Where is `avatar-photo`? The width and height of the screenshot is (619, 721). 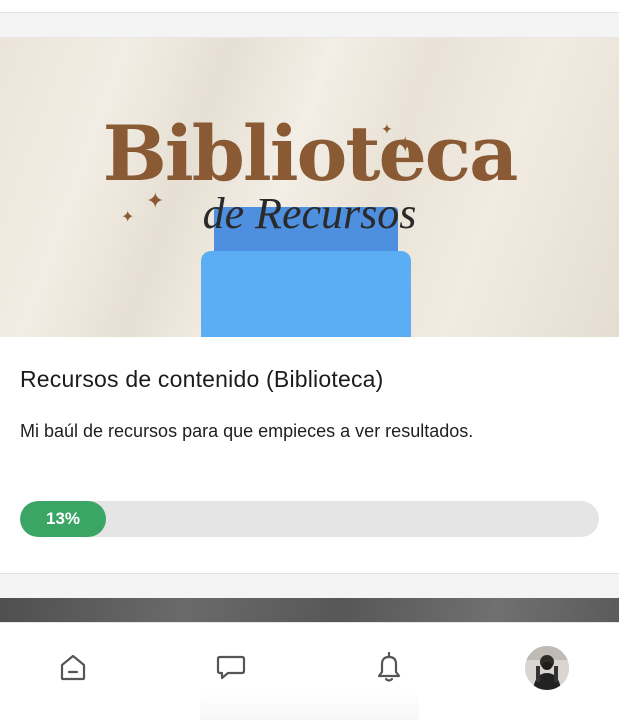 avatar-photo is located at coordinates (547, 668).